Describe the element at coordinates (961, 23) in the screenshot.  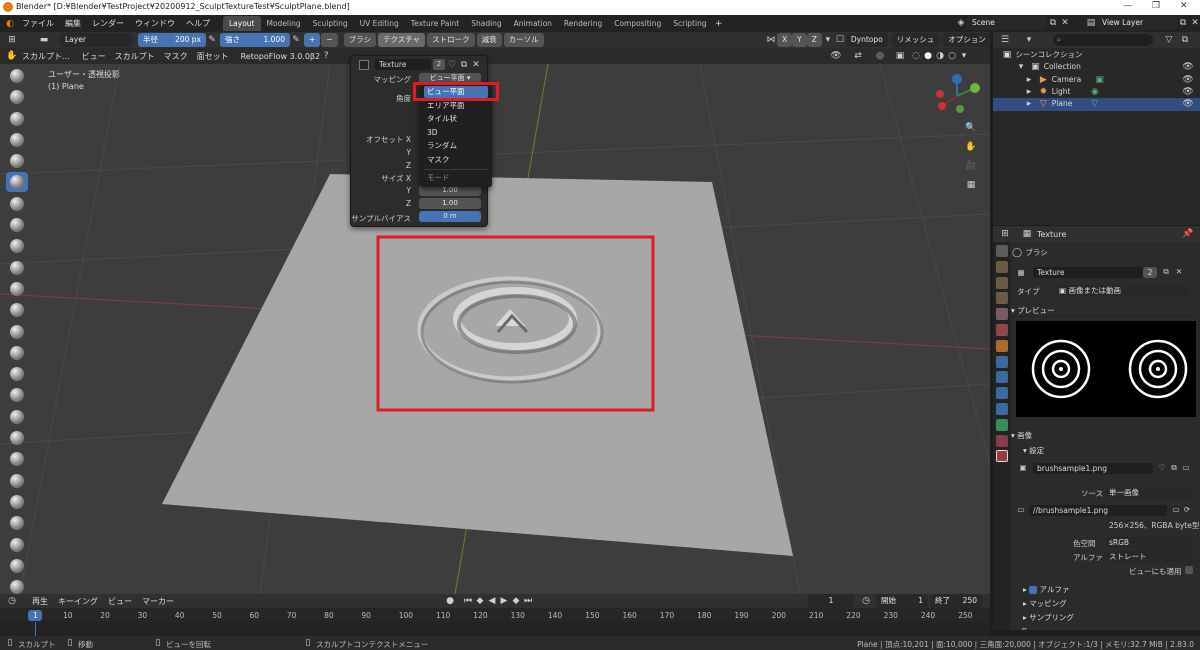
I see `scene-icon: ◈` at that location.